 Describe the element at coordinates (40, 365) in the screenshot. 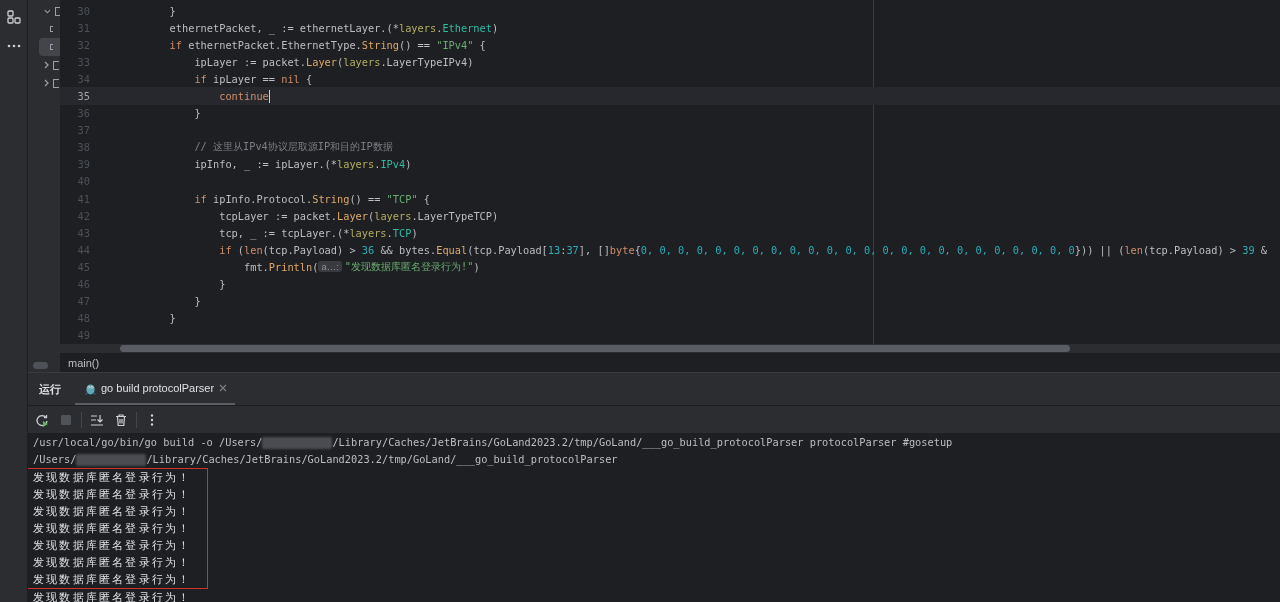

I see `scroll-thumb` at that location.